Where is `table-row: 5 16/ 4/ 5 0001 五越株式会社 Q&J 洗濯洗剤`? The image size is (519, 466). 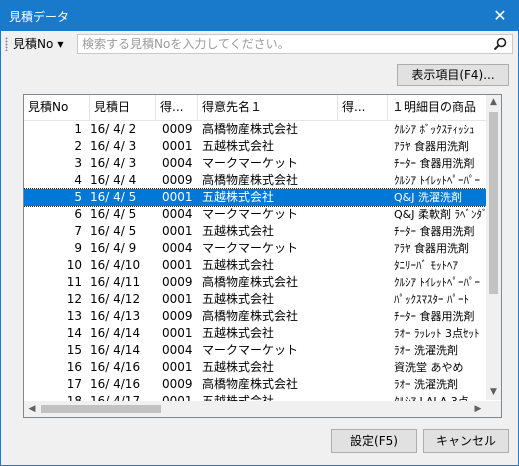
table-row: 5 16/ 4/ 5 0001 五越株式会社 Q&J 洗濯洗剤 is located at coordinates (255, 197).